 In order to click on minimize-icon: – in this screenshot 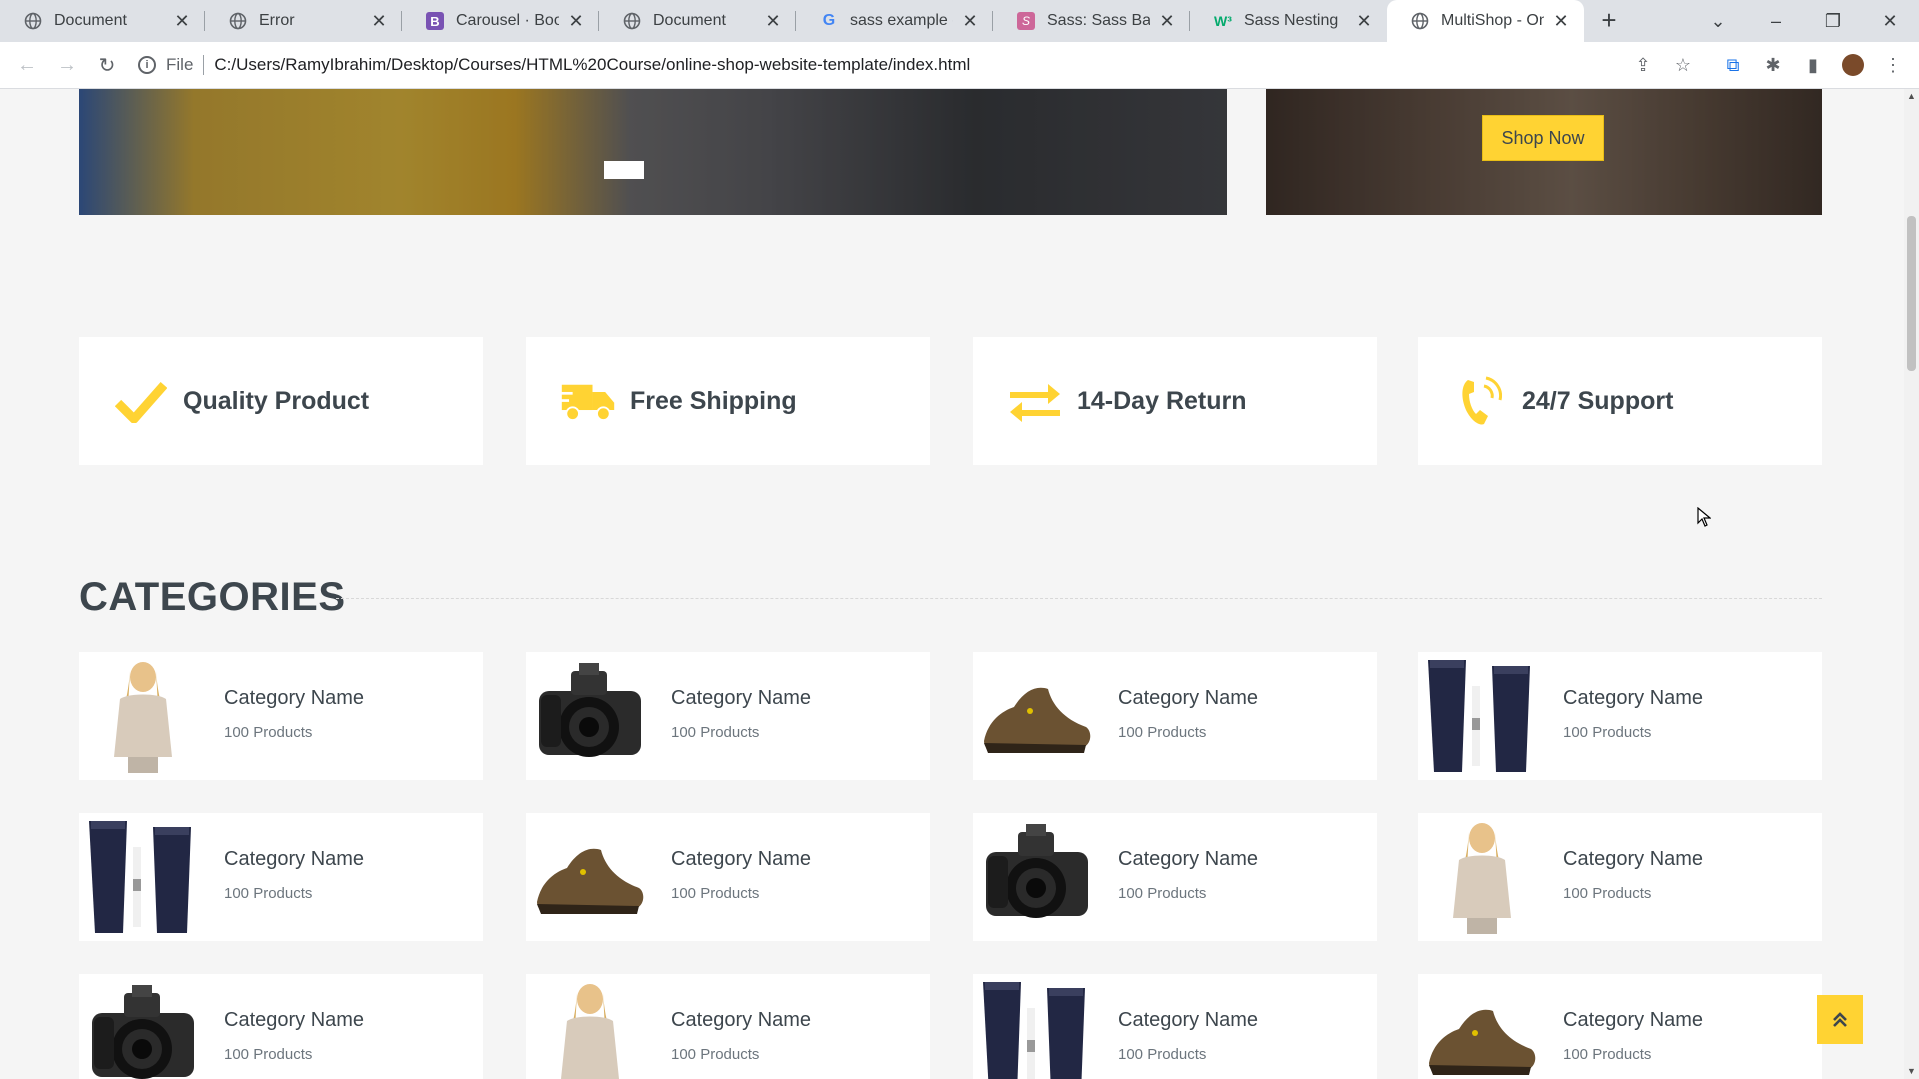, I will do `click(1776, 21)`.